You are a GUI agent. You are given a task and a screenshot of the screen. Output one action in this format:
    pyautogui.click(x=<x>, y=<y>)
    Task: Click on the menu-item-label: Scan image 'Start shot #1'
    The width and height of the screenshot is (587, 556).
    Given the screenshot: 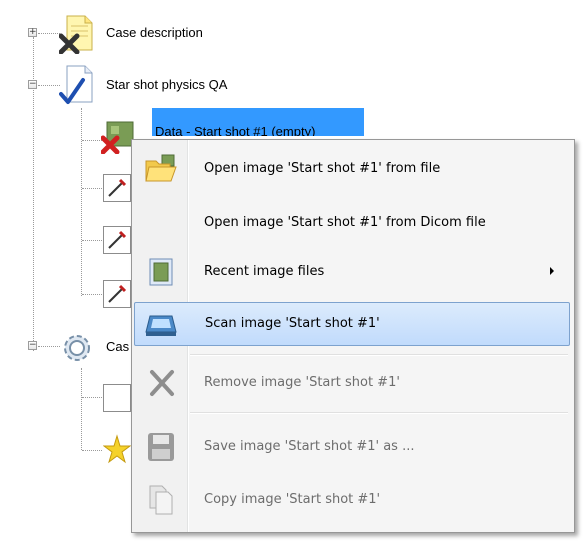 What is the action you would take?
    pyautogui.click(x=292, y=323)
    